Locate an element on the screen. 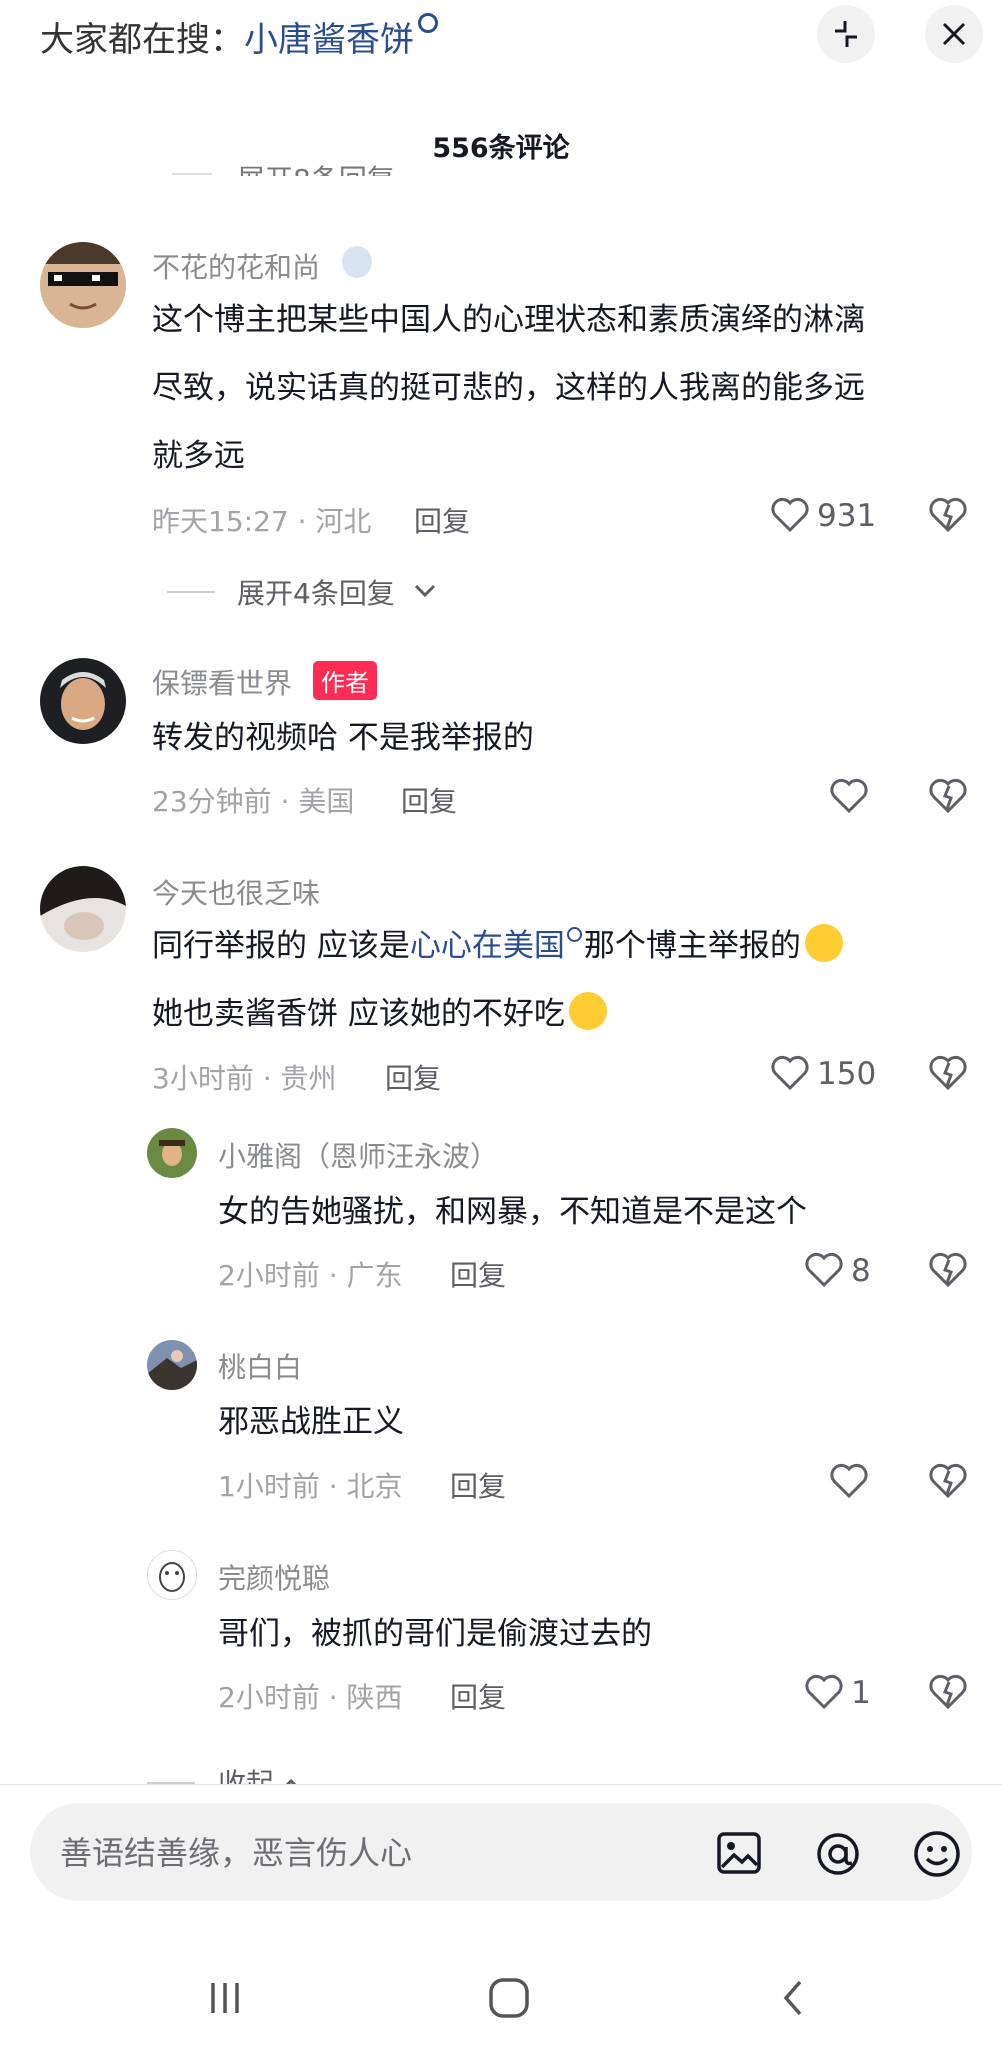 The height and width of the screenshot is (2048, 1002). reply-text: 哥们，被抓的哥们是偷渡过去的 is located at coordinates (435, 1634).